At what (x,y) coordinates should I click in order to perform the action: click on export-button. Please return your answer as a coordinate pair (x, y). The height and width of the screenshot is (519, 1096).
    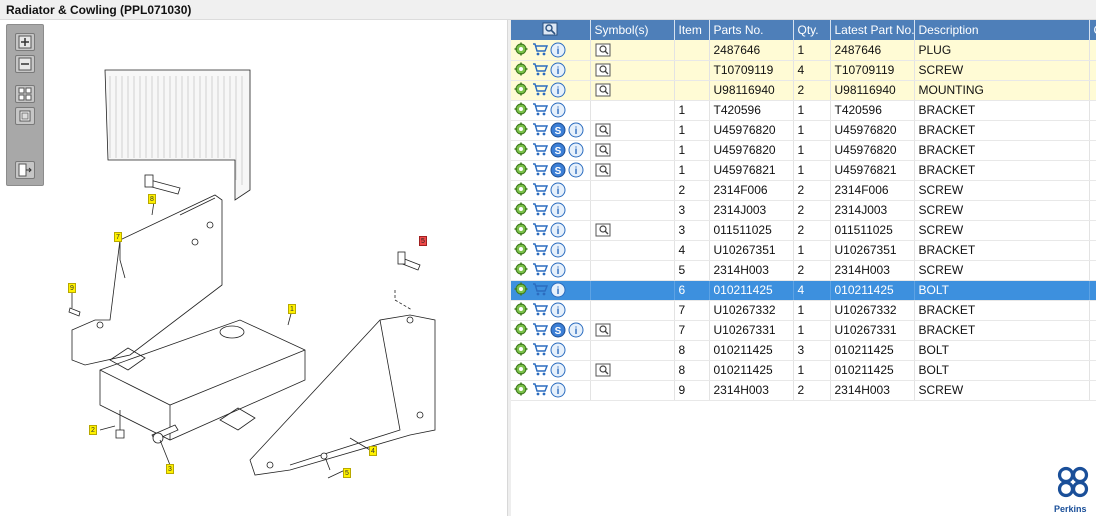
    Looking at the image, I should click on (25, 170).